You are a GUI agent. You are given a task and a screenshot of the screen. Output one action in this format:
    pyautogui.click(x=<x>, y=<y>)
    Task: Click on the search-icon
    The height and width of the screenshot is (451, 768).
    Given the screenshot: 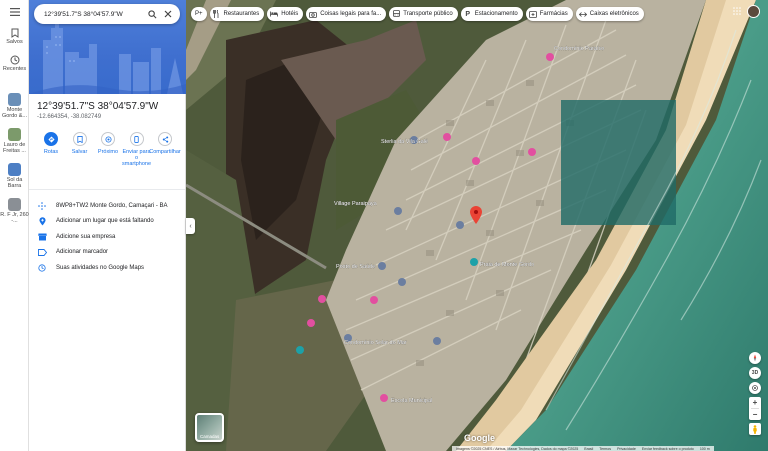 What is the action you would take?
    pyautogui.click(x=151, y=13)
    